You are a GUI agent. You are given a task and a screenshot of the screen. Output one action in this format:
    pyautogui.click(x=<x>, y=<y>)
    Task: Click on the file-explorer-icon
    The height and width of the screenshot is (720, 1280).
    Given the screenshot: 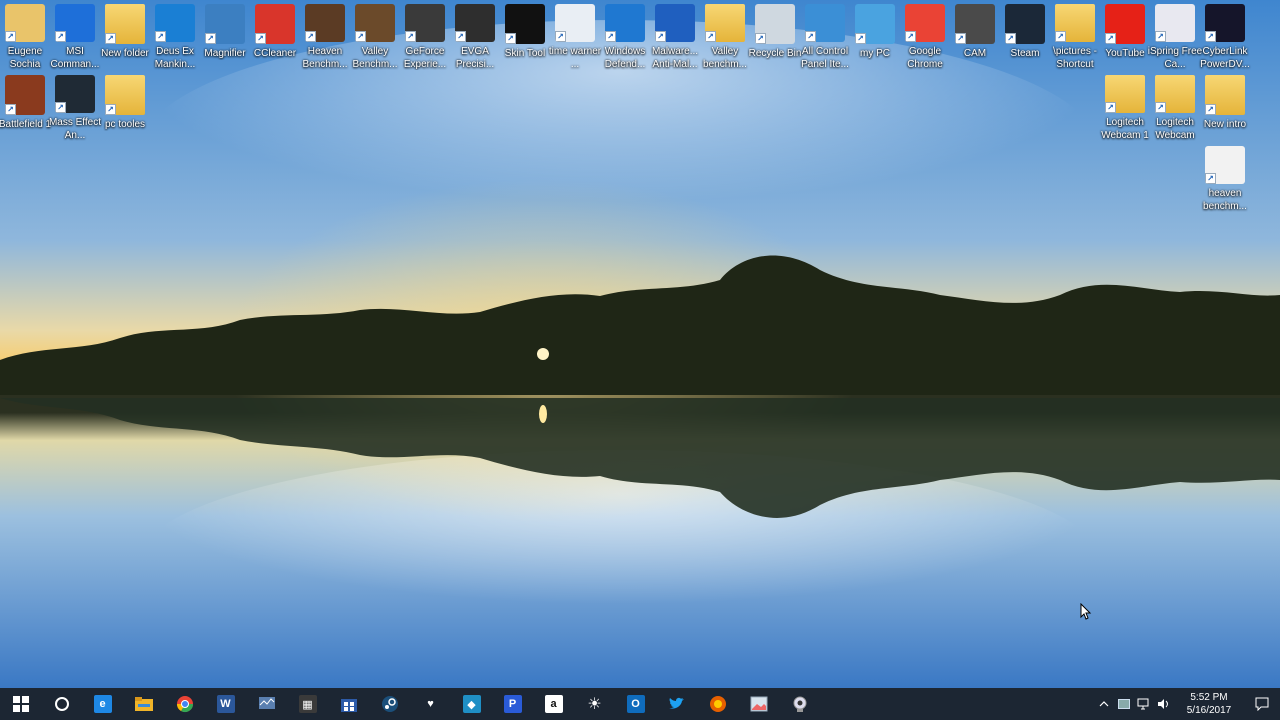 What is the action you would take?
    pyautogui.click(x=143, y=704)
    